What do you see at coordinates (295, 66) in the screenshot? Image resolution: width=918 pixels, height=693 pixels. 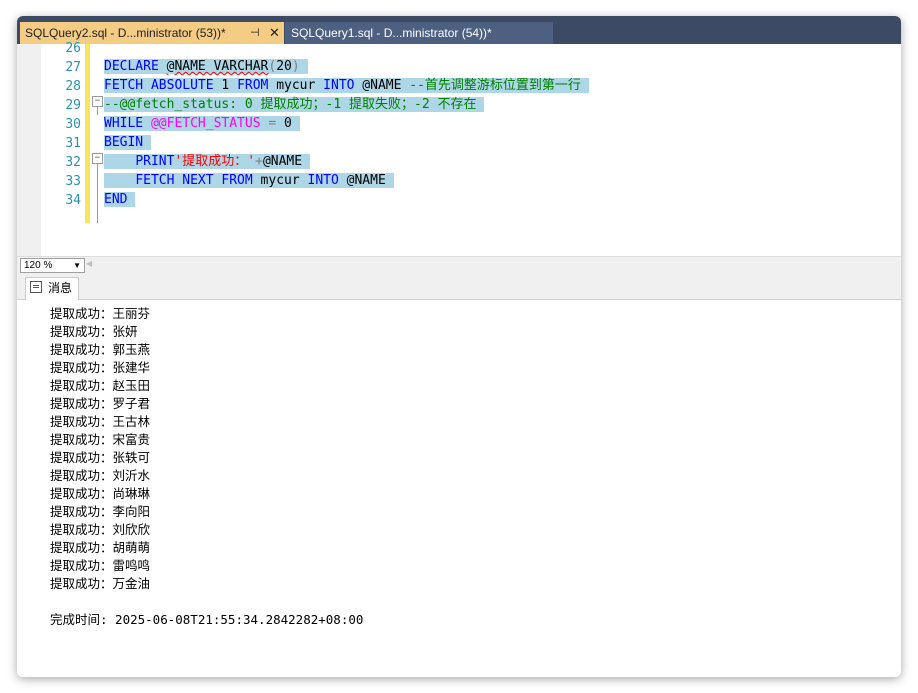 I see `code-token: )` at bounding box center [295, 66].